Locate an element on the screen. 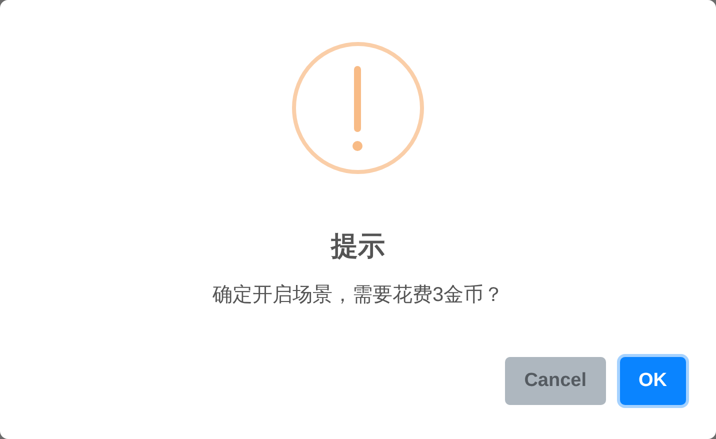 Image resolution: width=716 pixels, height=439 pixels. ok-button: OK is located at coordinates (653, 381).